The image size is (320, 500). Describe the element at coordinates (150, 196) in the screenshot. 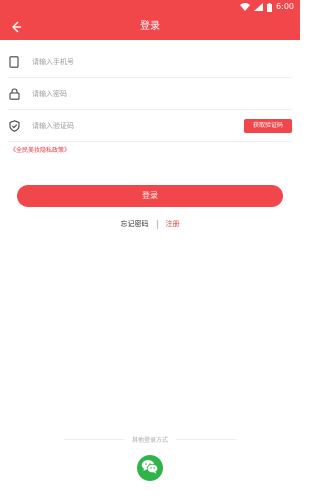

I see `login-button: 登录` at that location.